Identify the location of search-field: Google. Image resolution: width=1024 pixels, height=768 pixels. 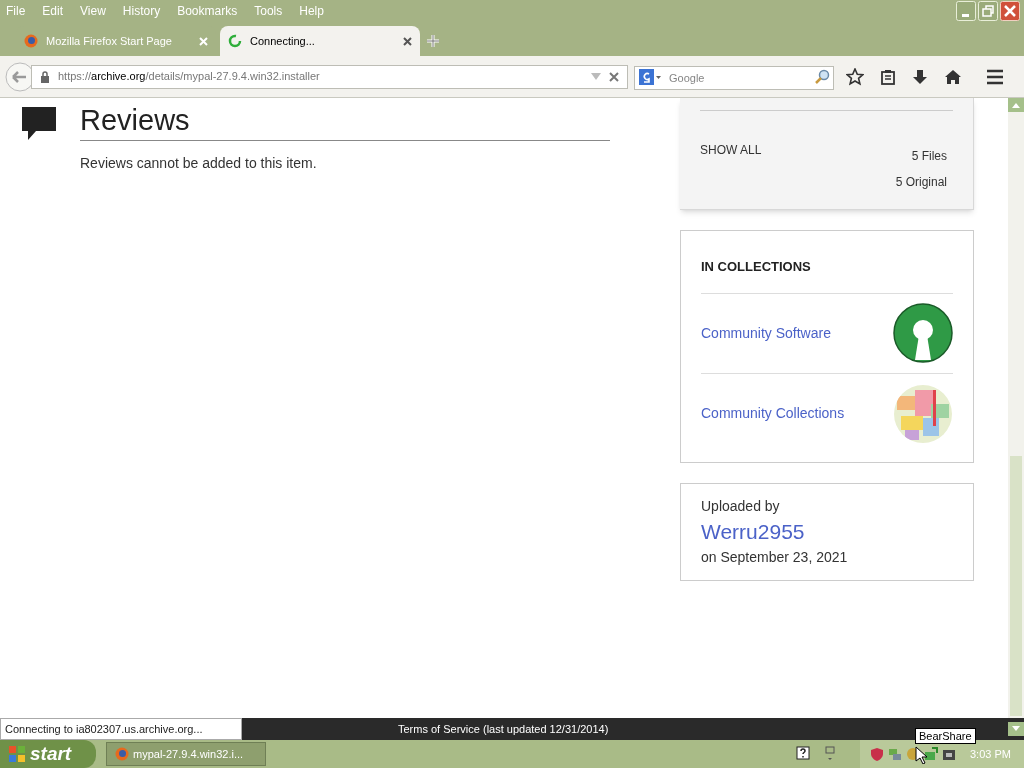
(734, 77).